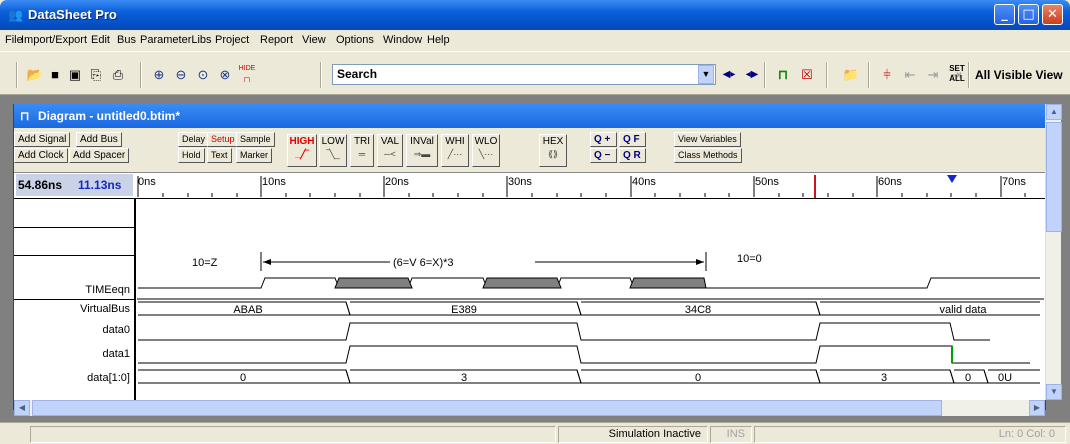  Describe the element at coordinates (247, 310) in the screenshot. I see `bus-value: ABAB` at that location.